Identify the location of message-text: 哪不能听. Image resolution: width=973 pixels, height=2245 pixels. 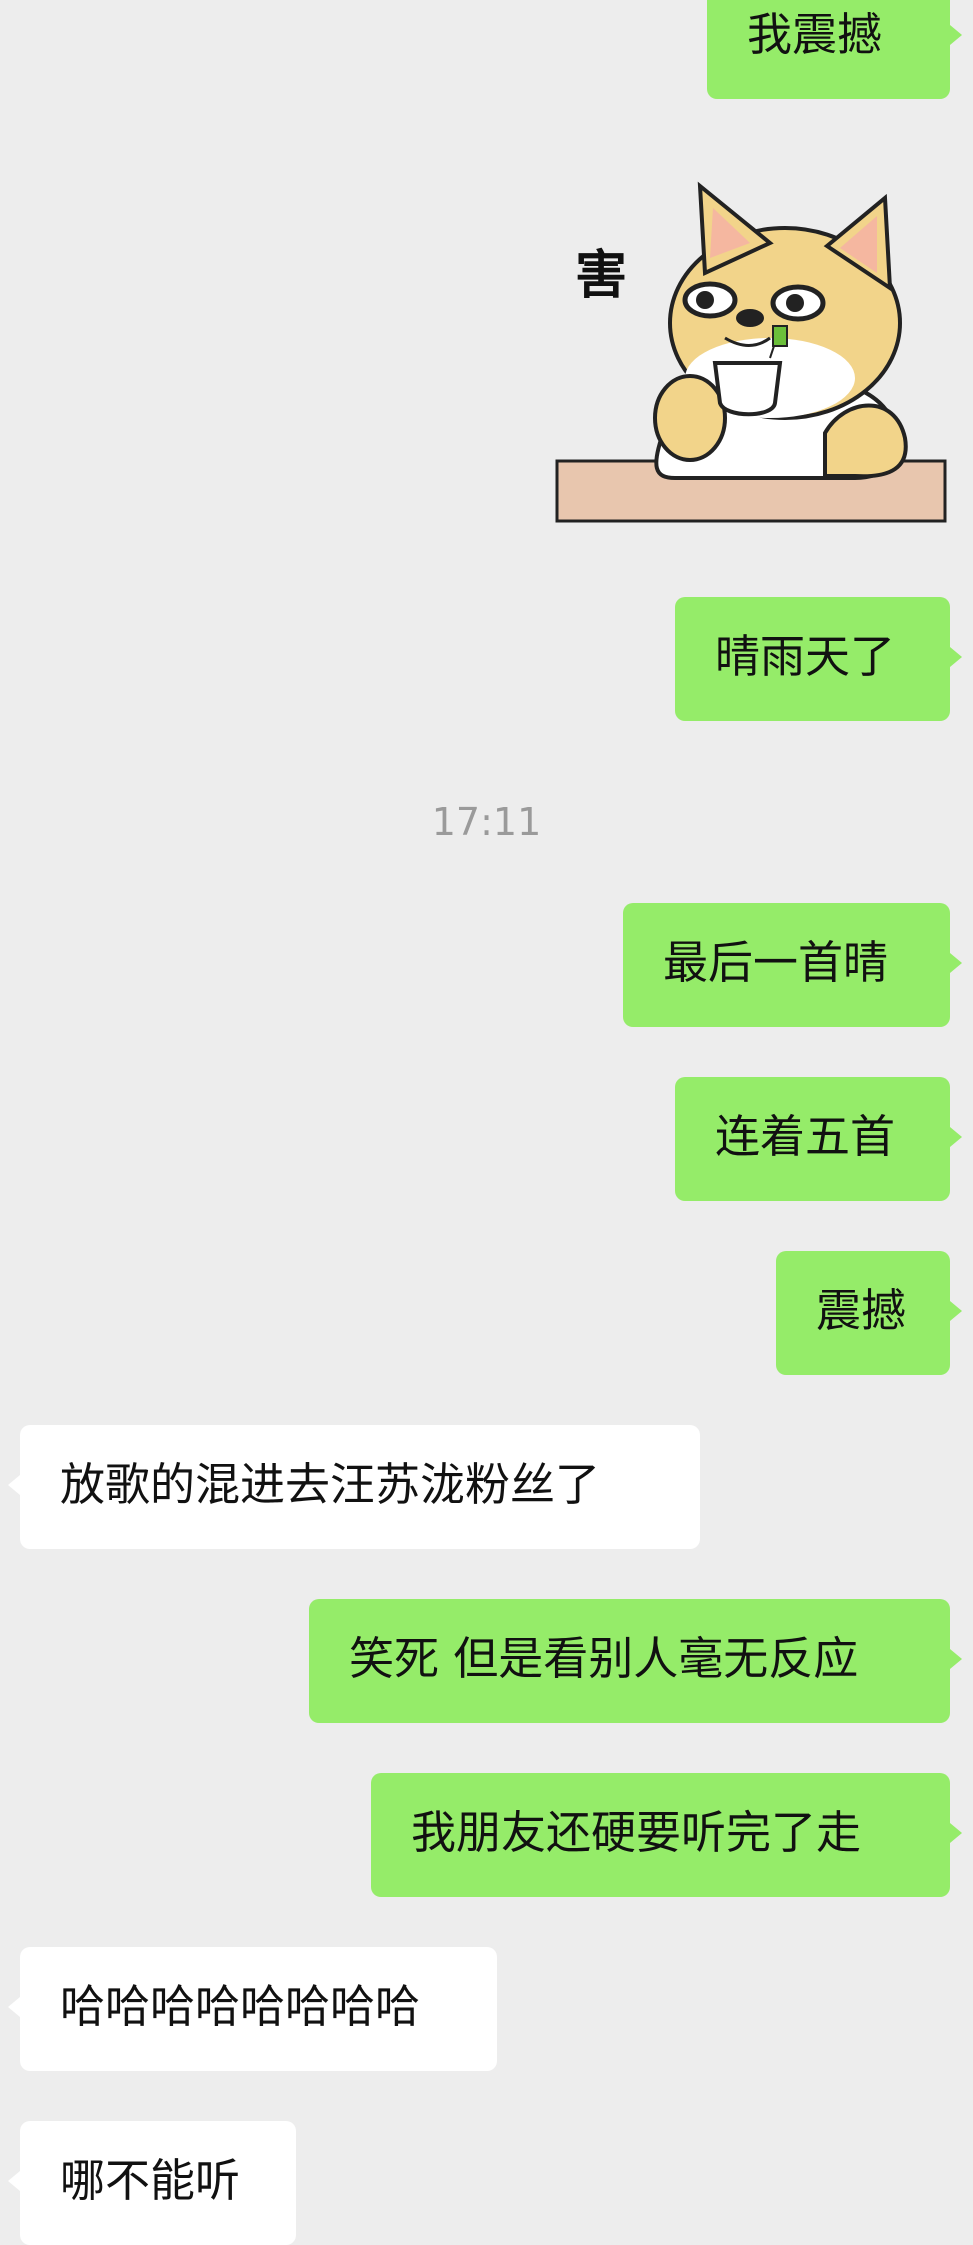
(150, 2180).